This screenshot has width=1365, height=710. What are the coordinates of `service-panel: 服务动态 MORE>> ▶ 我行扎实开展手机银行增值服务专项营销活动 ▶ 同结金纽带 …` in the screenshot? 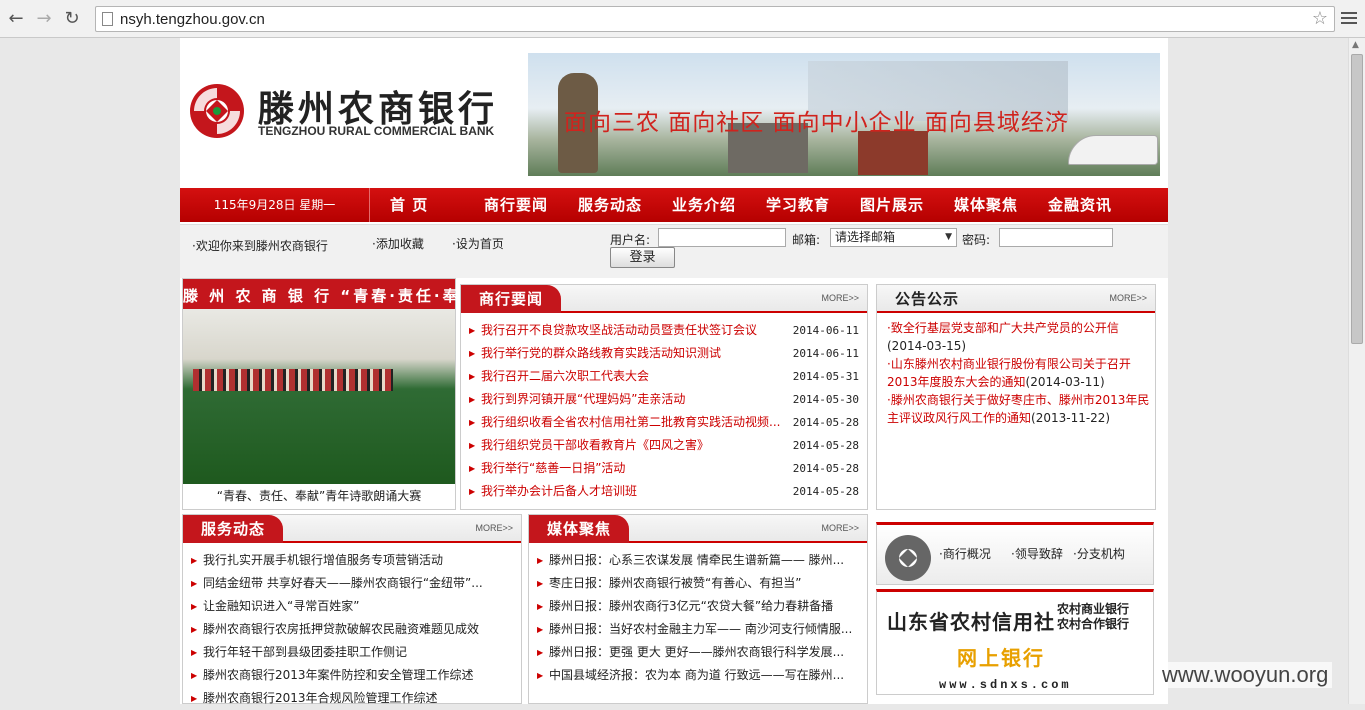 It's located at (352, 609).